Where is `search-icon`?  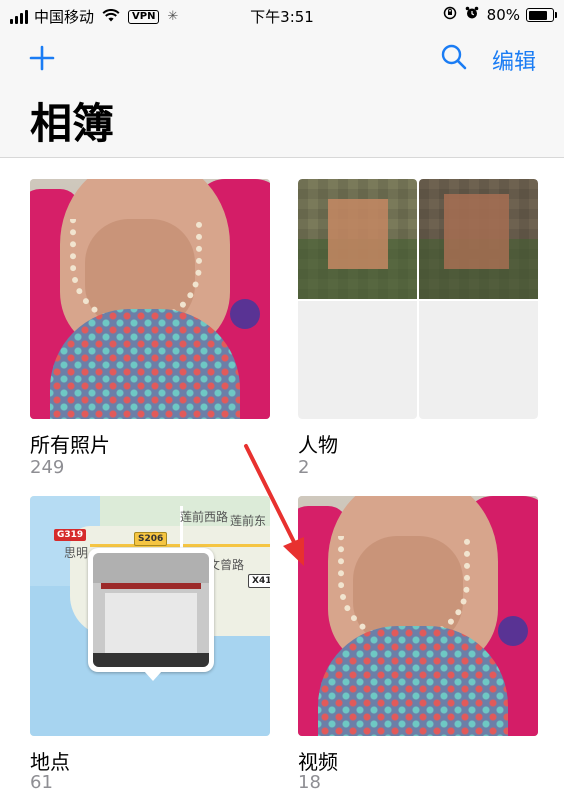
search-icon is located at coordinates (454, 57).